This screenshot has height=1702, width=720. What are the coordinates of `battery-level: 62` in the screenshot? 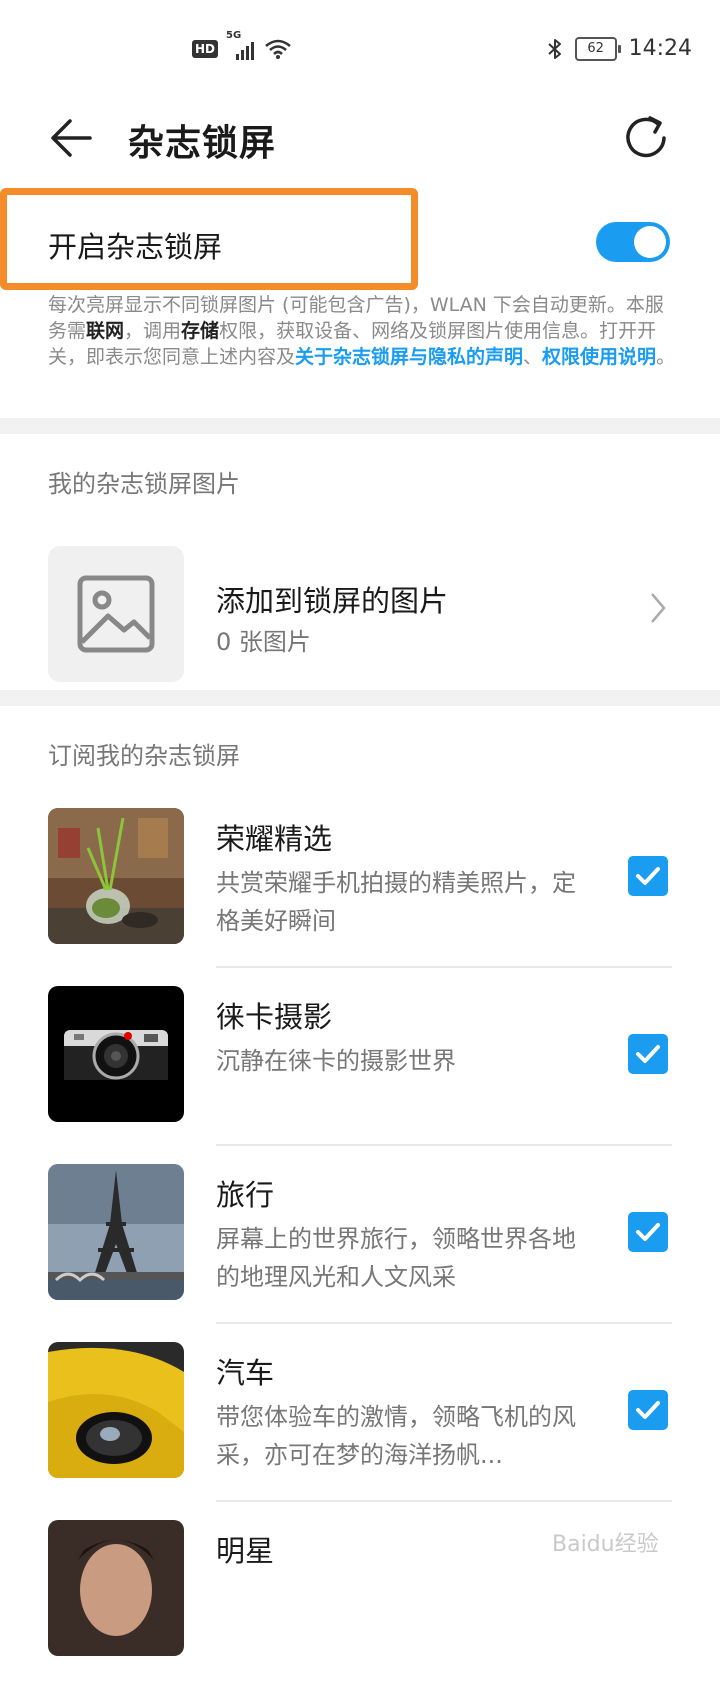 It's located at (595, 48).